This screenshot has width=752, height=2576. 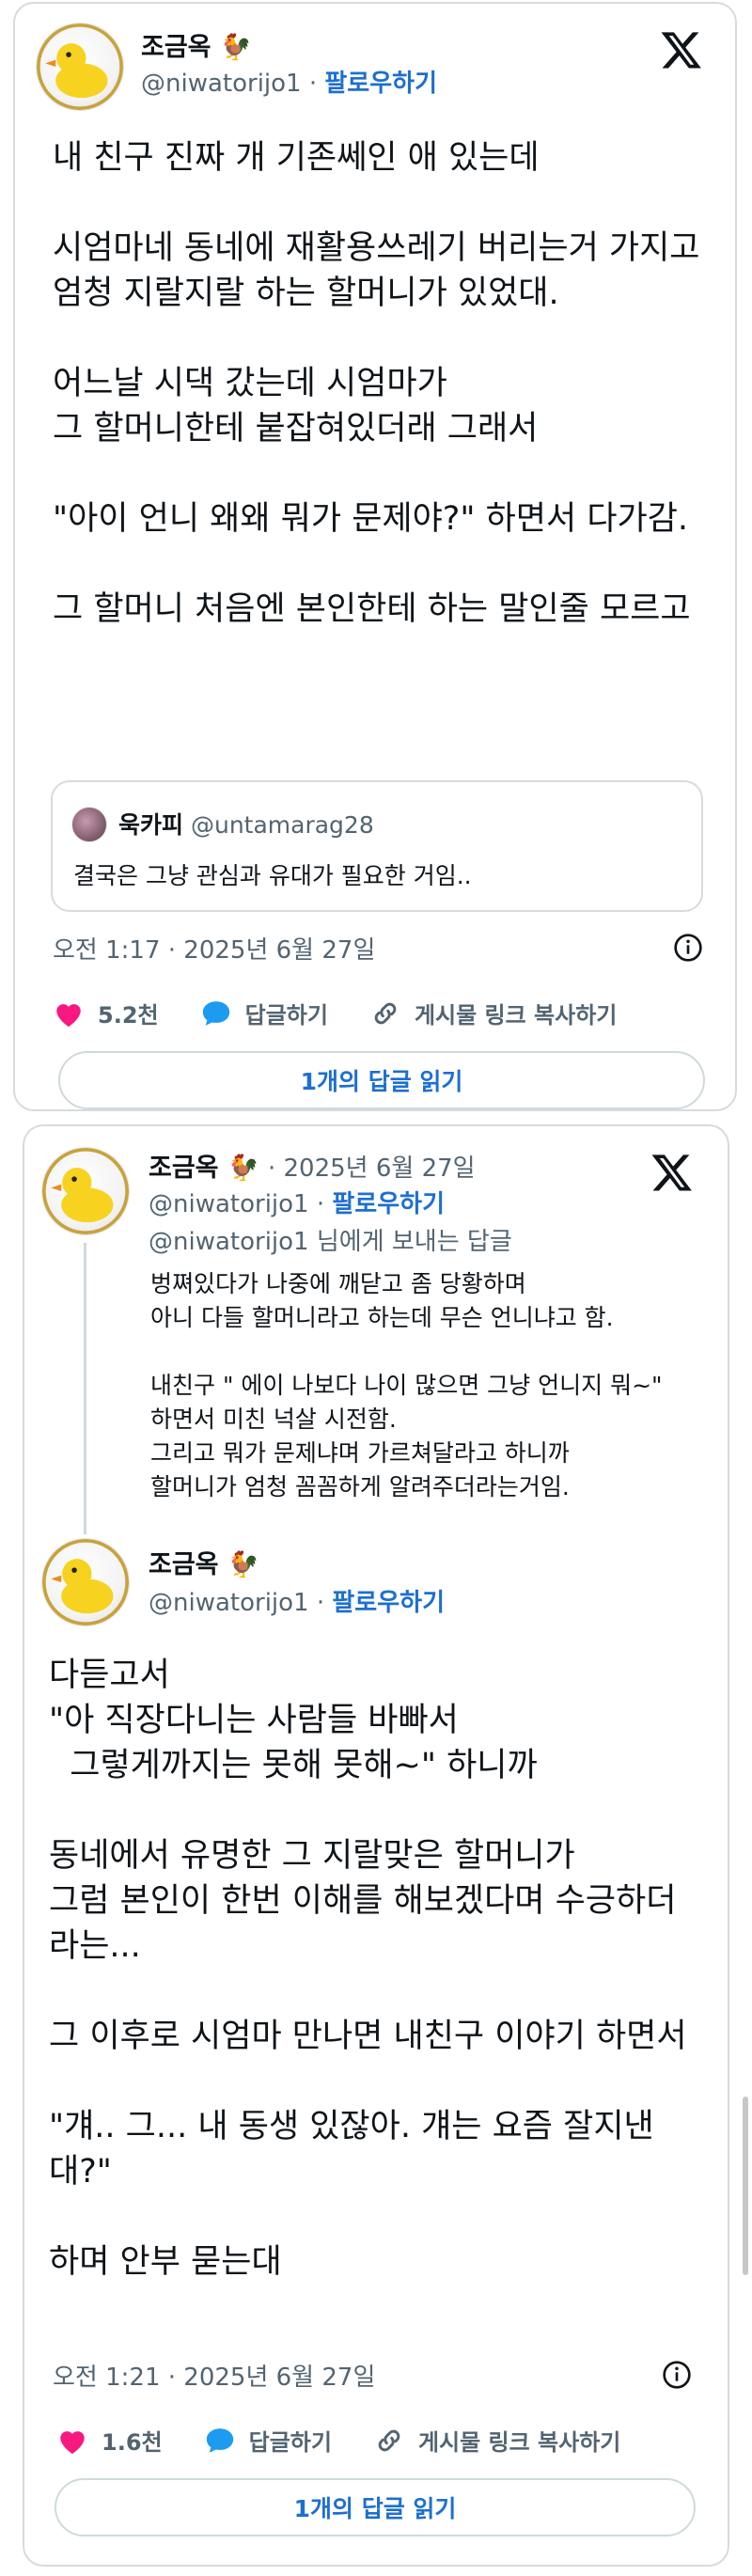 I want to click on like-button: 5.2천, so click(x=106, y=1013).